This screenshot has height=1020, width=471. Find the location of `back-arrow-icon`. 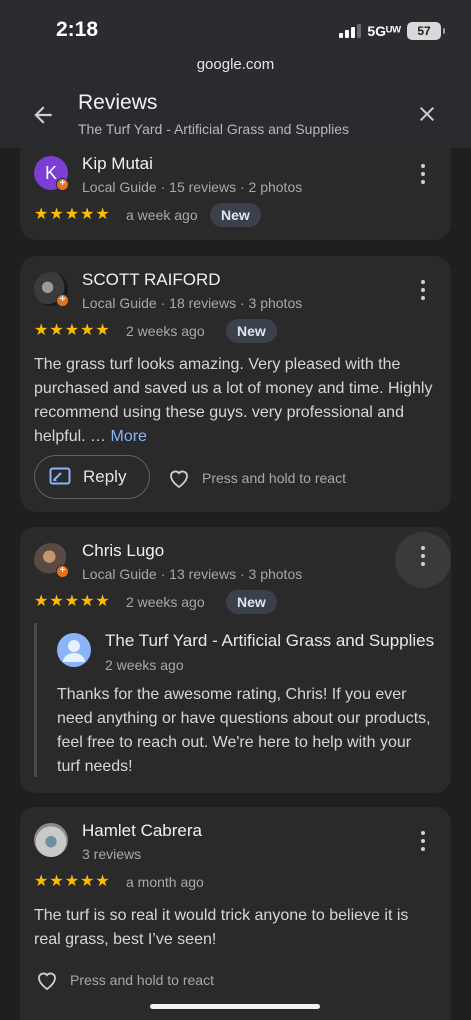

back-arrow-icon is located at coordinates (43, 115).